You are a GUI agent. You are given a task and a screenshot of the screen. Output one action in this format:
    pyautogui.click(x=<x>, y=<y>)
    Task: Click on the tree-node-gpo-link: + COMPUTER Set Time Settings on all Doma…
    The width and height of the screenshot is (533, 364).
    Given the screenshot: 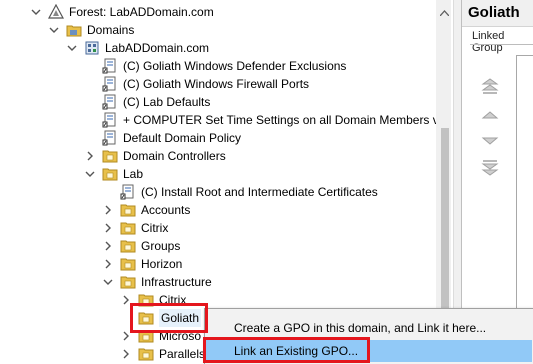 What is the action you would take?
    pyautogui.click(x=276, y=120)
    